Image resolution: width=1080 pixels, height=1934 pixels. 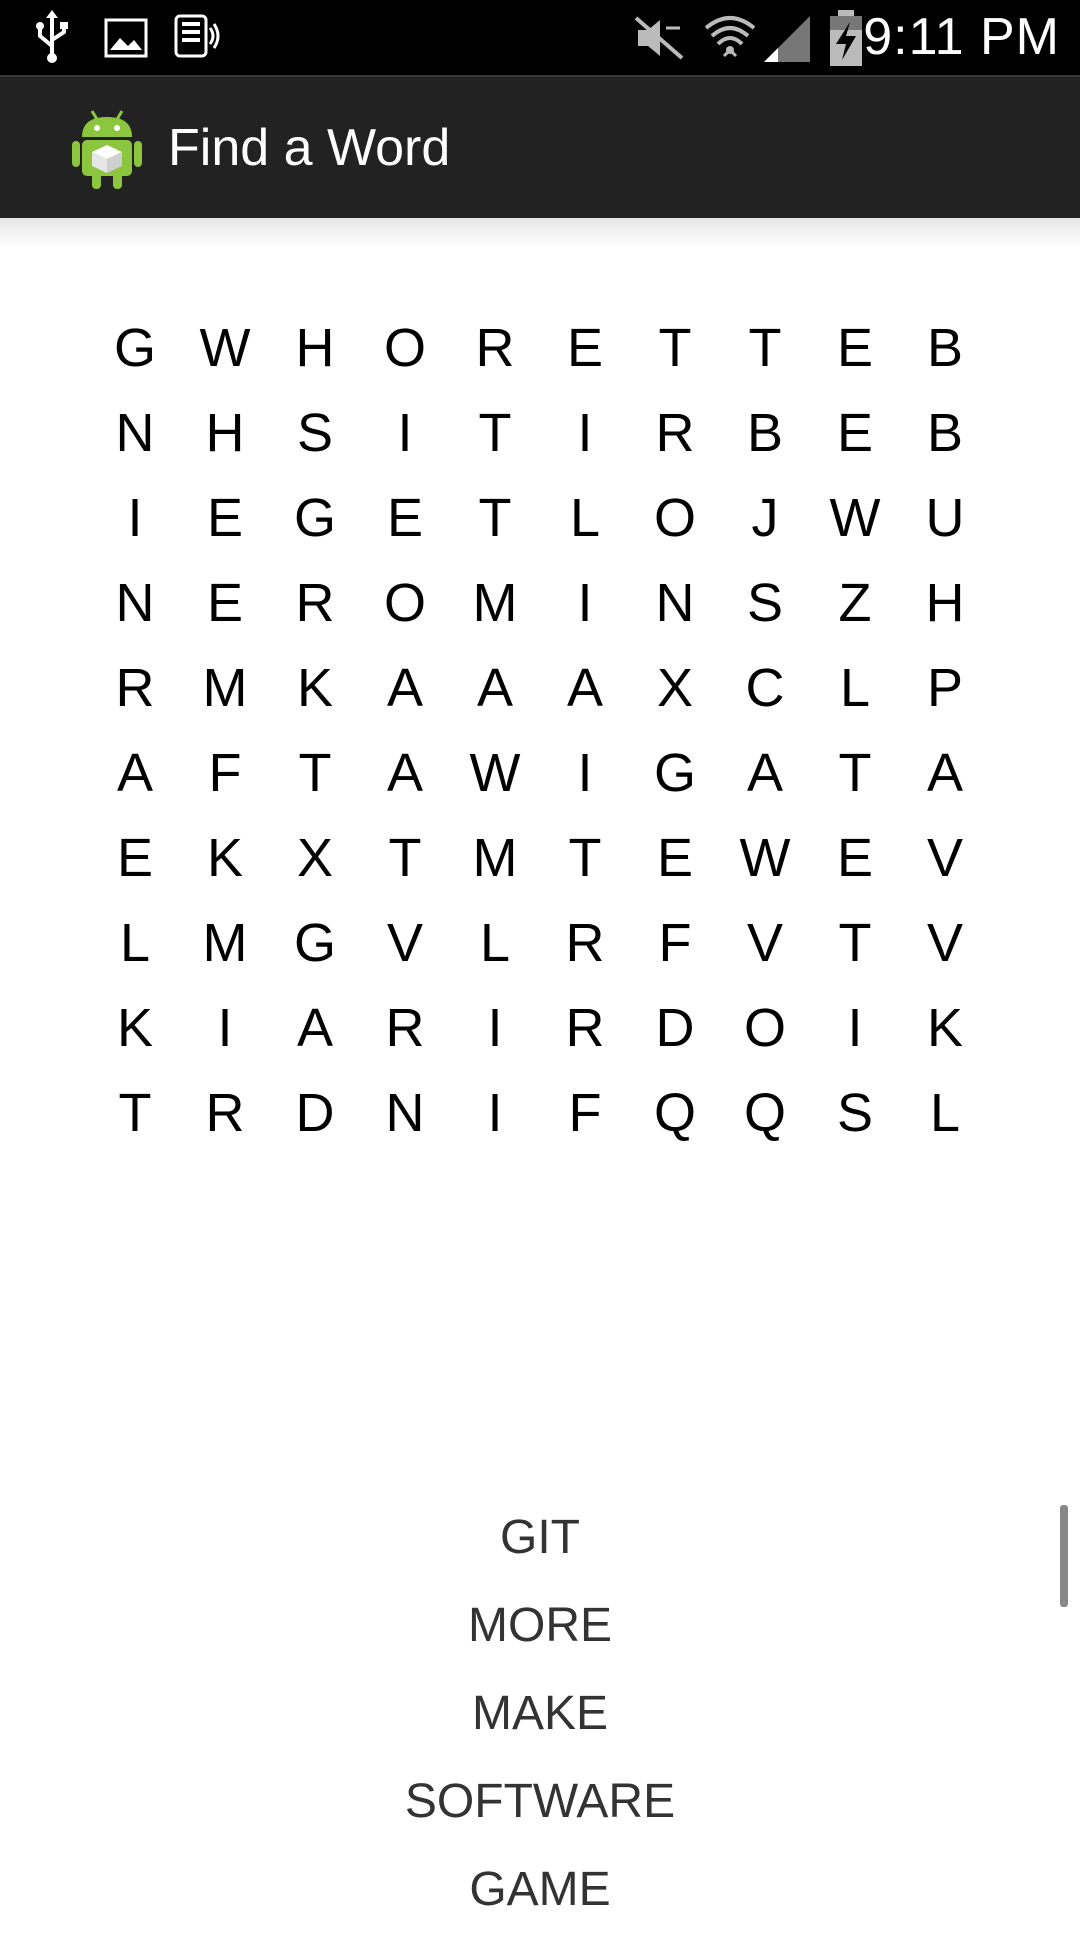 I want to click on grid-cell: C, so click(x=765, y=687).